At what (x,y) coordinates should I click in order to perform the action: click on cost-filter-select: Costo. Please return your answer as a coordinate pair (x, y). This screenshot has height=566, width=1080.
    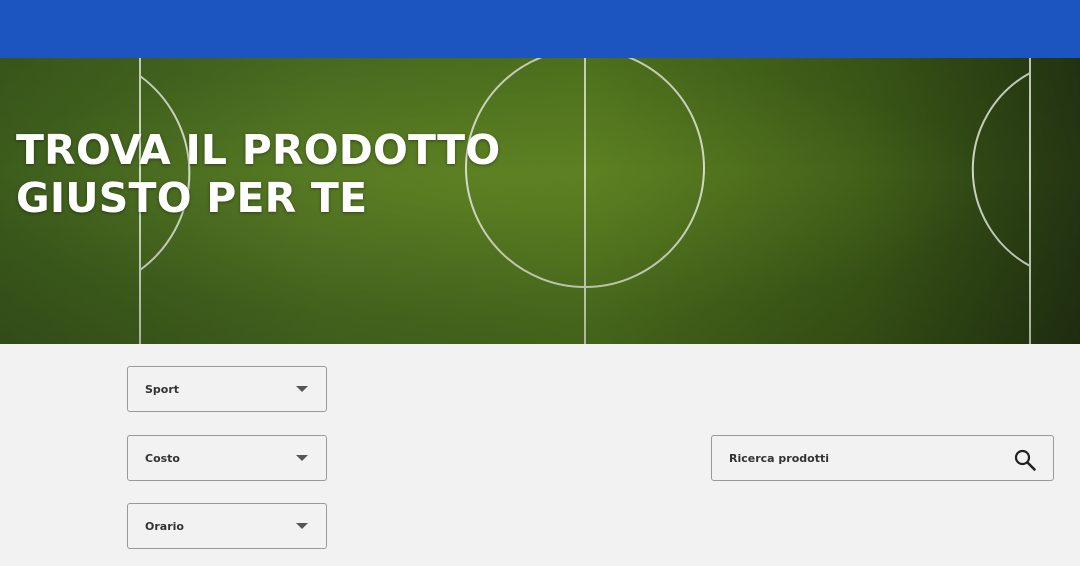
    Looking at the image, I should click on (227, 458).